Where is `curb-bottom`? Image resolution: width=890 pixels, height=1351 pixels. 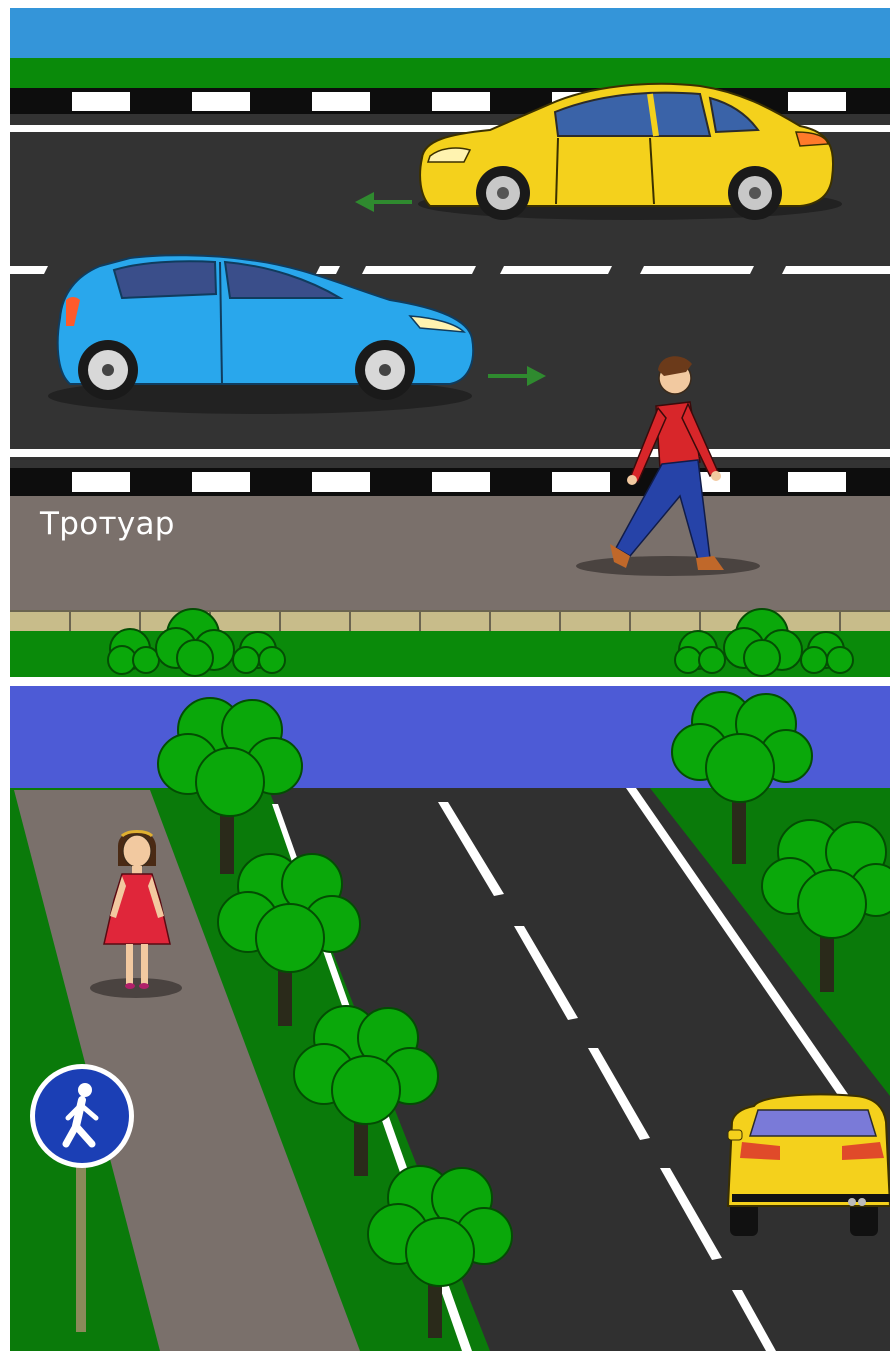 curb-bottom is located at coordinates (450, 482).